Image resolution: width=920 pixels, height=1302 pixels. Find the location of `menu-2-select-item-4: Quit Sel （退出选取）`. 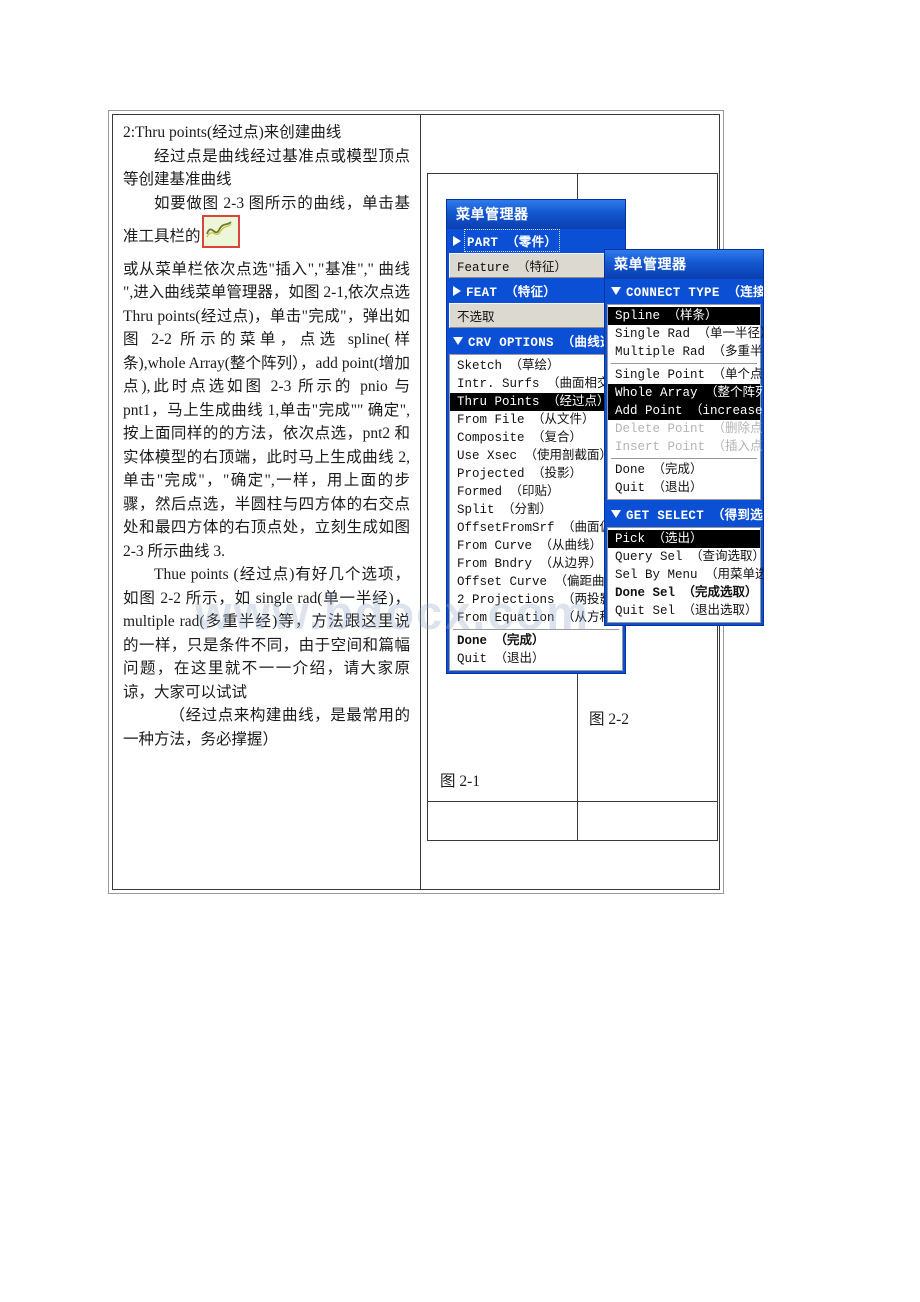

menu-2-select-item-4: Quit Sel （退出选取） is located at coordinates (684, 611).